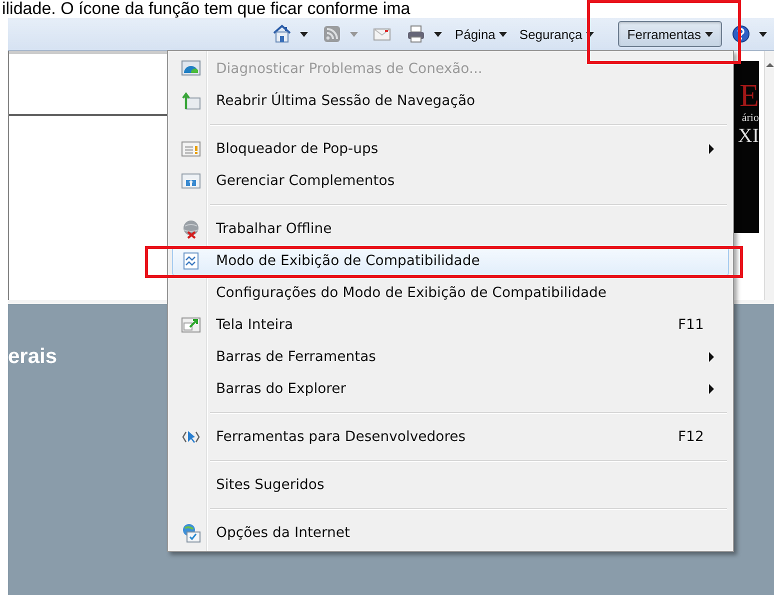  Describe the element at coordinates (749, 95) in the screenshot. I see `banner-letter: E` at that location.